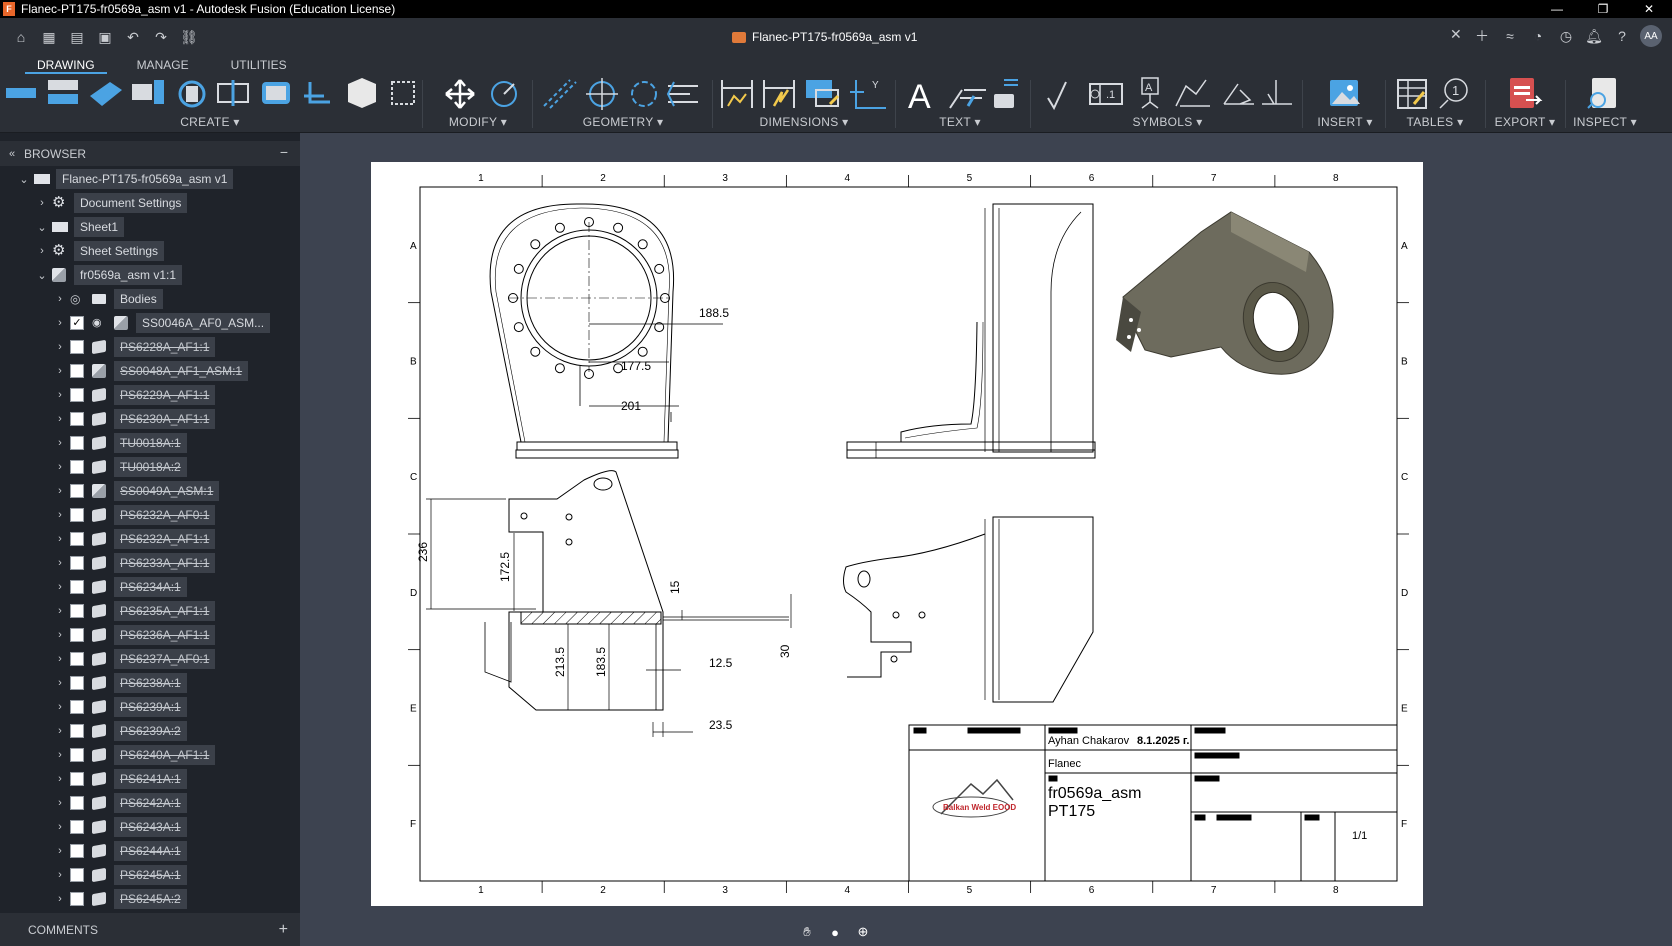  I want to click on text-tools-icons: A, so click(960, 96).